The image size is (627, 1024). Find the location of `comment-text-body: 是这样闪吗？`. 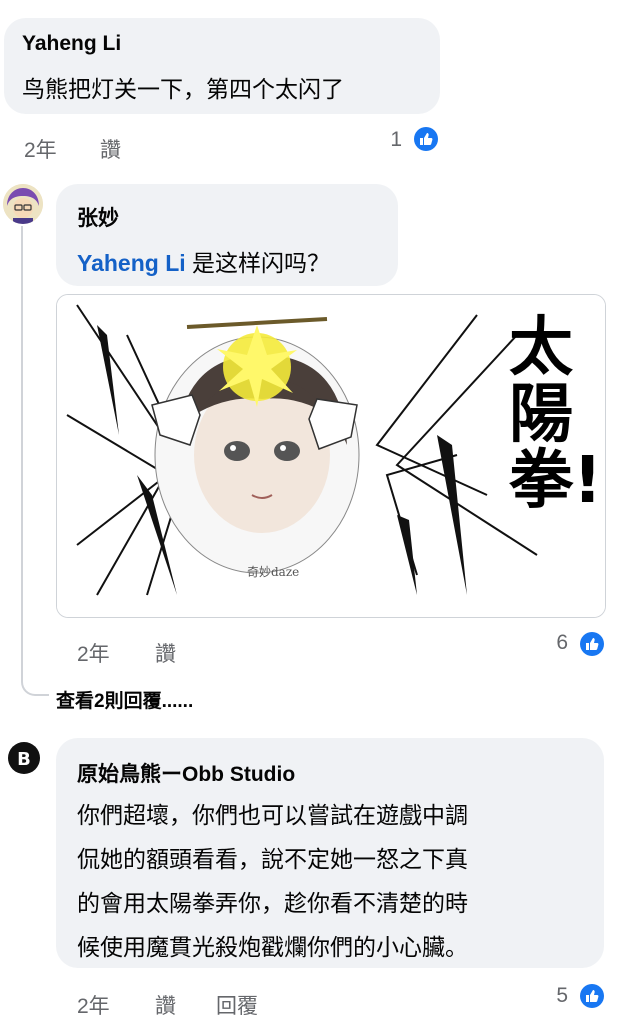

comment-text-body: 是这样闪吗？ is located at coordinates (258, 263).